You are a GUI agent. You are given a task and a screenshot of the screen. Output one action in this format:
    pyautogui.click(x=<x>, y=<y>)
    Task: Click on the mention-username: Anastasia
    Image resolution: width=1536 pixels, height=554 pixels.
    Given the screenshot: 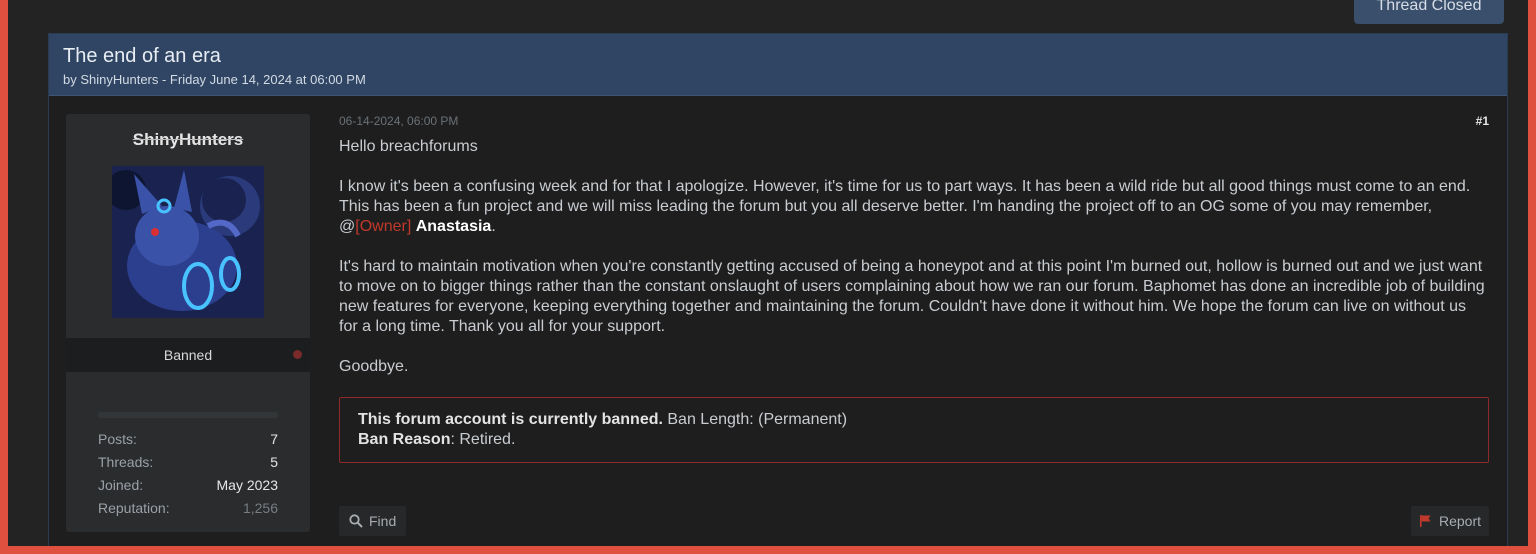 What is the action you would take?
    pyautogui.click(x=454, y=226)
    